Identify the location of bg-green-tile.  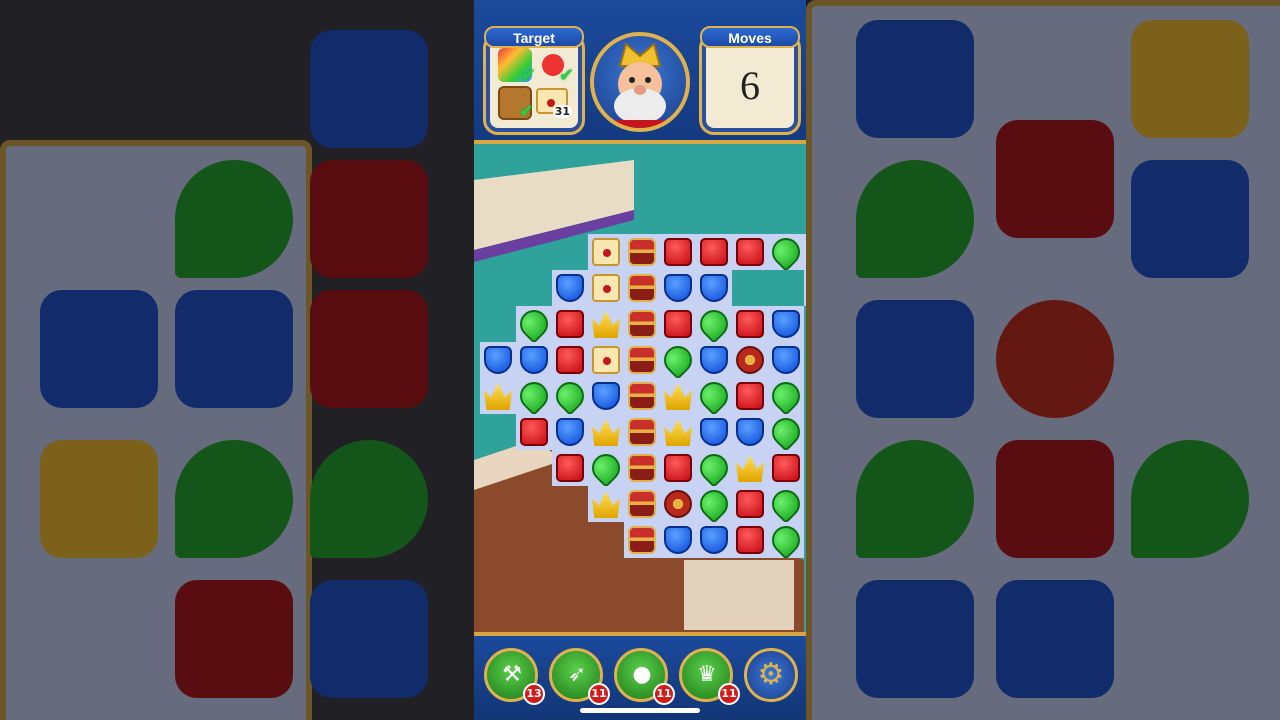
(915, 219).